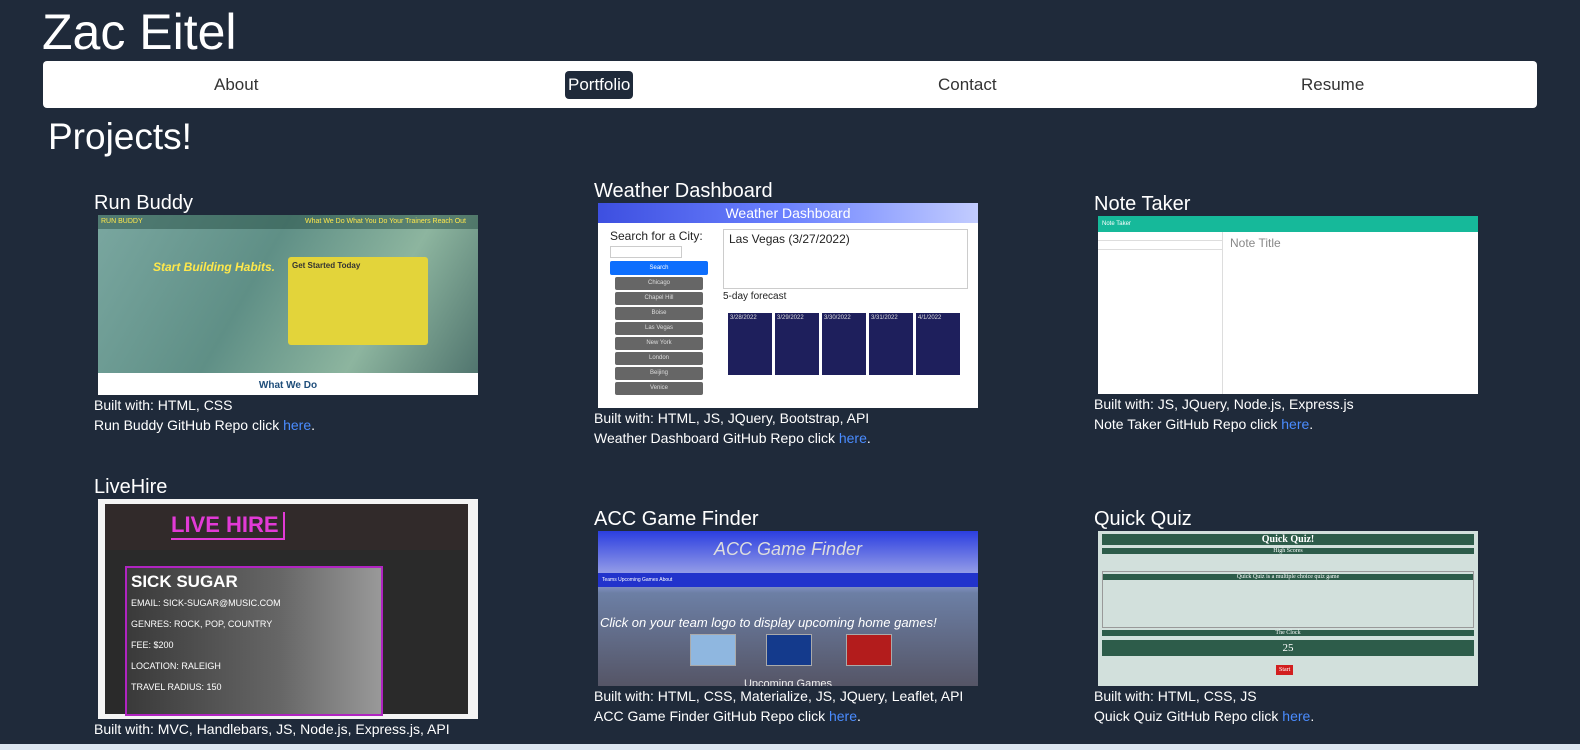 The image size is (1580, 750). Describe the element at coordinates (1175, 696) in the screenshot. I see `built-with: Built with: HTML, CSS, JS` at that location.